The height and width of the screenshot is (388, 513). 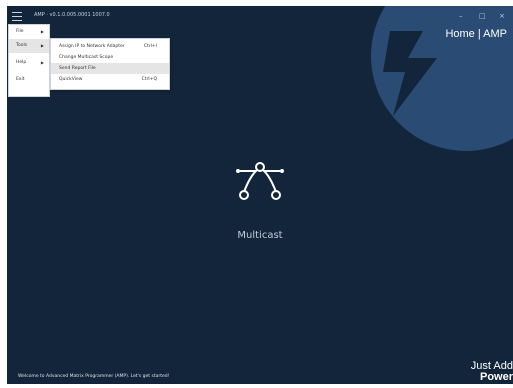 What do you see at coordinates (92, 46) in the screenshot?
I see `submenu-item-label: Assign IP to Network Adapter` at bounding box center [92, 46].